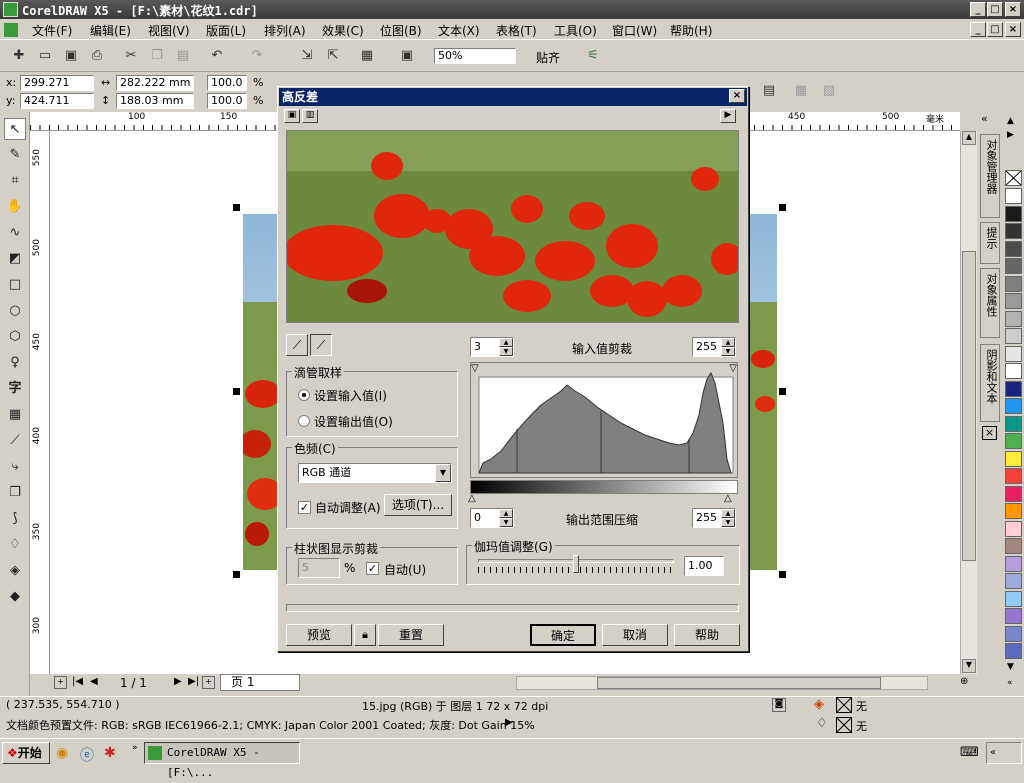 The image size is (1024, 783). Describe the element at coordinates (1010, 121) in the screenshot. I see `palette-scroll-up-icon: ▲` at that location.